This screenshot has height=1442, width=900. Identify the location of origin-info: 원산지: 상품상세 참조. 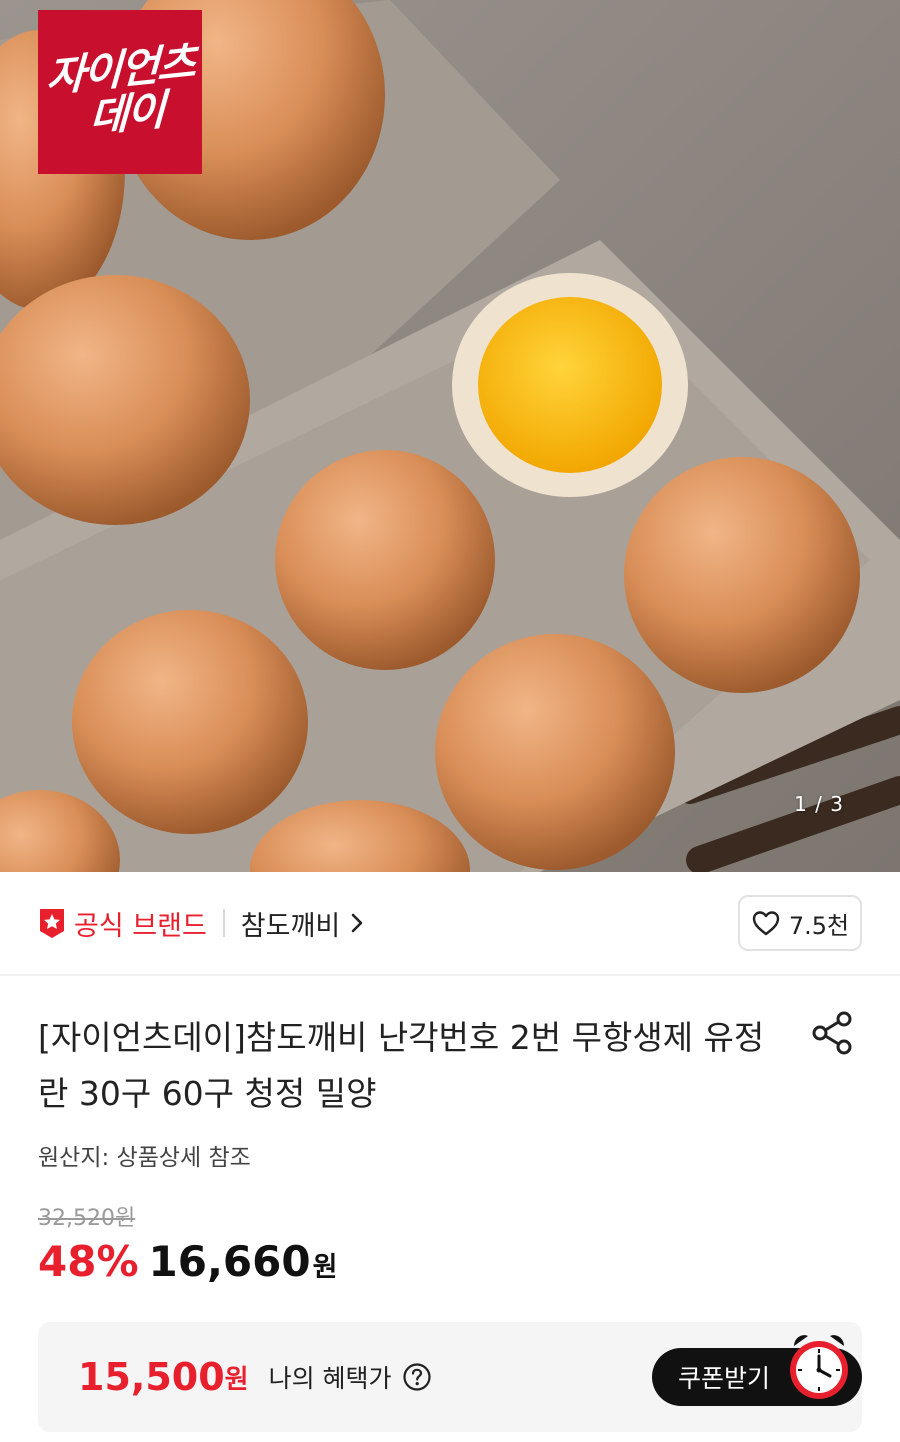
(144, 1158).